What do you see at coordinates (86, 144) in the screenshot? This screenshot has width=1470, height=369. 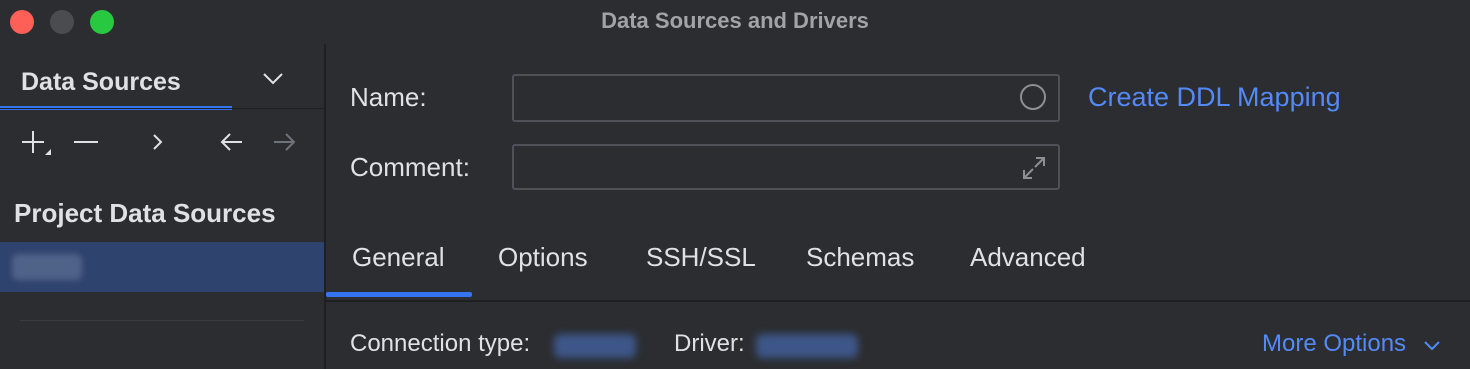 I see `minus-icon` at bounding box center [86, 144].